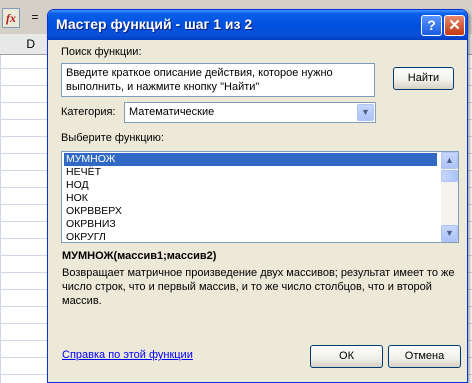 The image size is (472, 383). Describe the element at coordinates (250, 236) in the screenshot. I see `function-list-item: ОКРУГЛ` at that location.